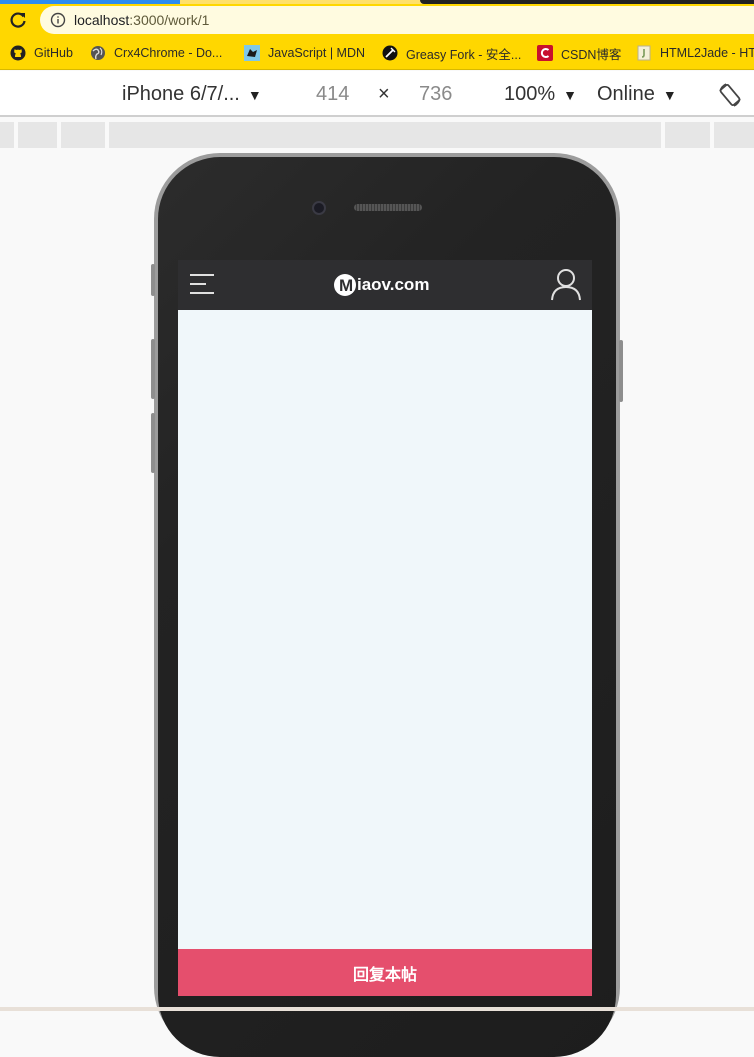 The image size is (754, 1057). What do you see at coordinates (730, 95) in the screenshot?
I see `rotate-icon` at bounding box center [730, 95].